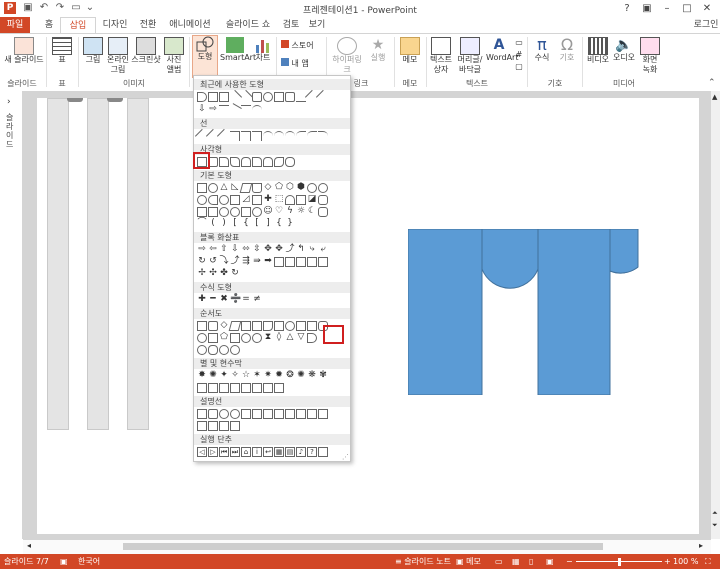 This screenshot has height=569, width=720. What do you see at coordinates (715, 525) in the screenshot?
I see `scroll-next-slide-icon: ⏷` at bounding box center [715, 525].